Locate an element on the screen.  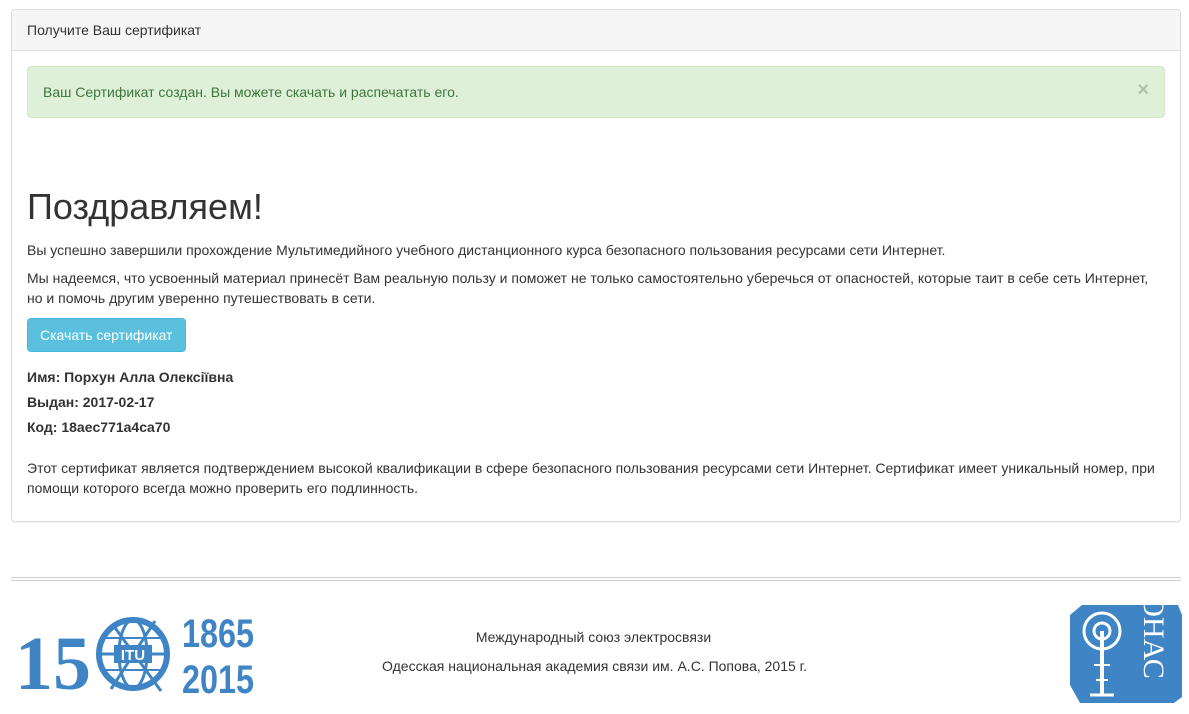
close-icon: × is located at coordinates (1143, 90).